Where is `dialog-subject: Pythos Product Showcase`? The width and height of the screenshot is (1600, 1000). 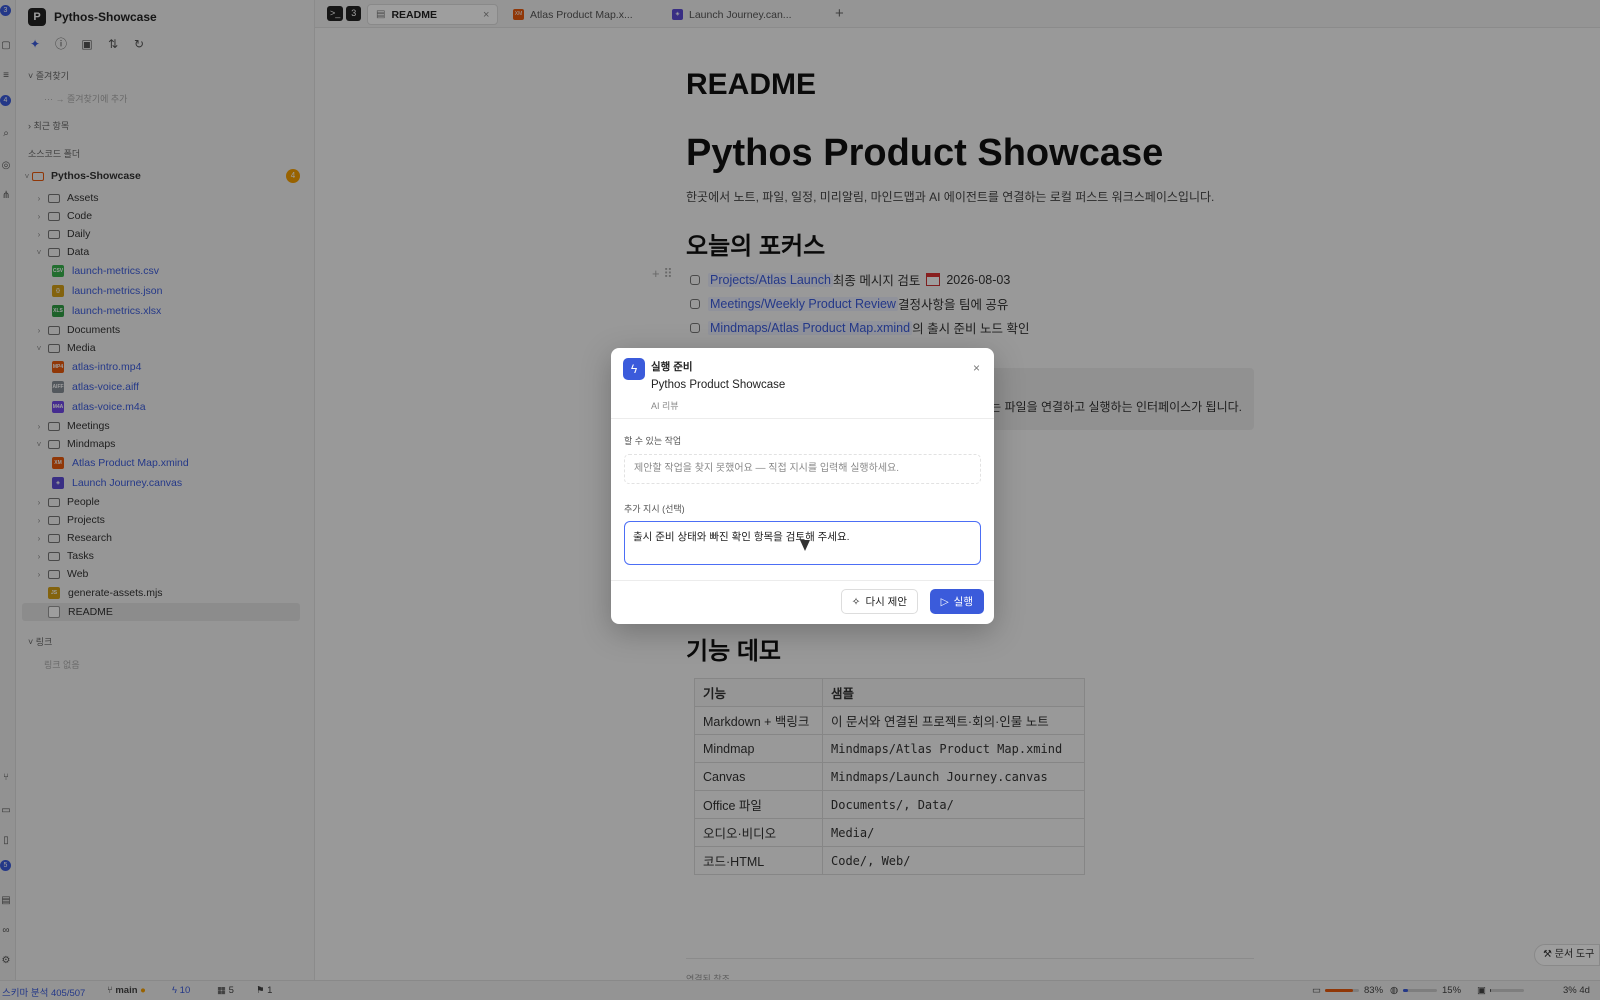
dialog-subject: Pythos Product Showcase is located at coordinates (718, 385).